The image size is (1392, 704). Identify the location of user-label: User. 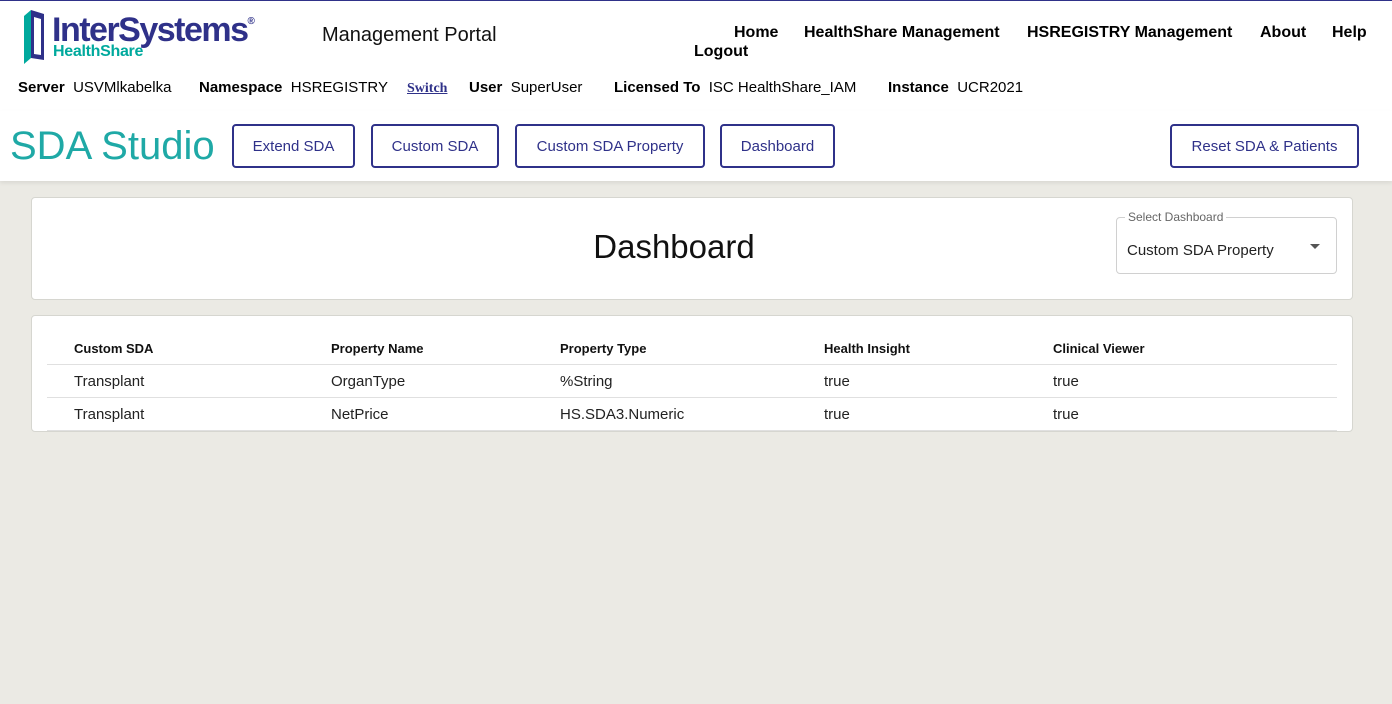
(486, 87).